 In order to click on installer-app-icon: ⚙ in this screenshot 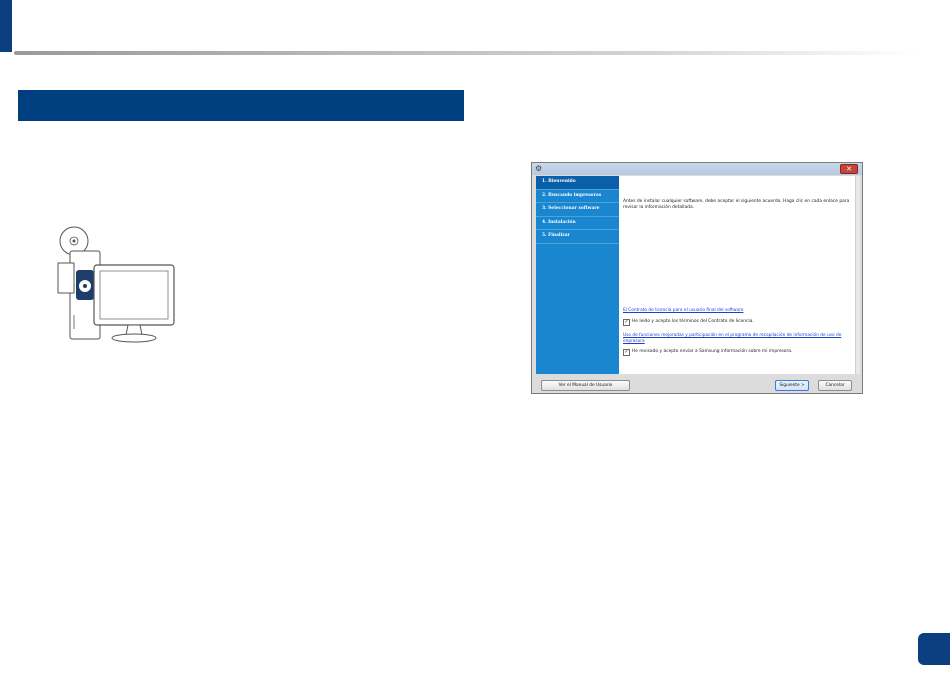, I will do `click(539, 168)`.